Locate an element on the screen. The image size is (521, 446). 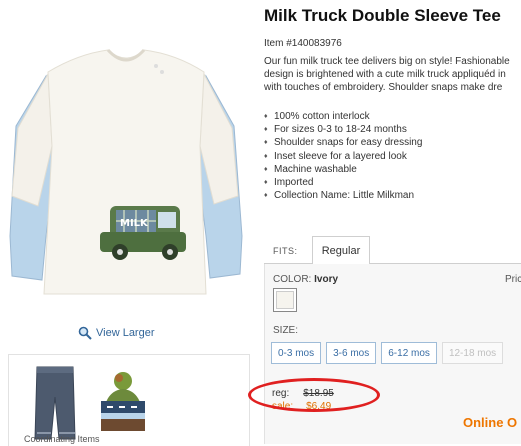
feature-item: Collection Name: Little Milkman is located at coordinates (343, 195).